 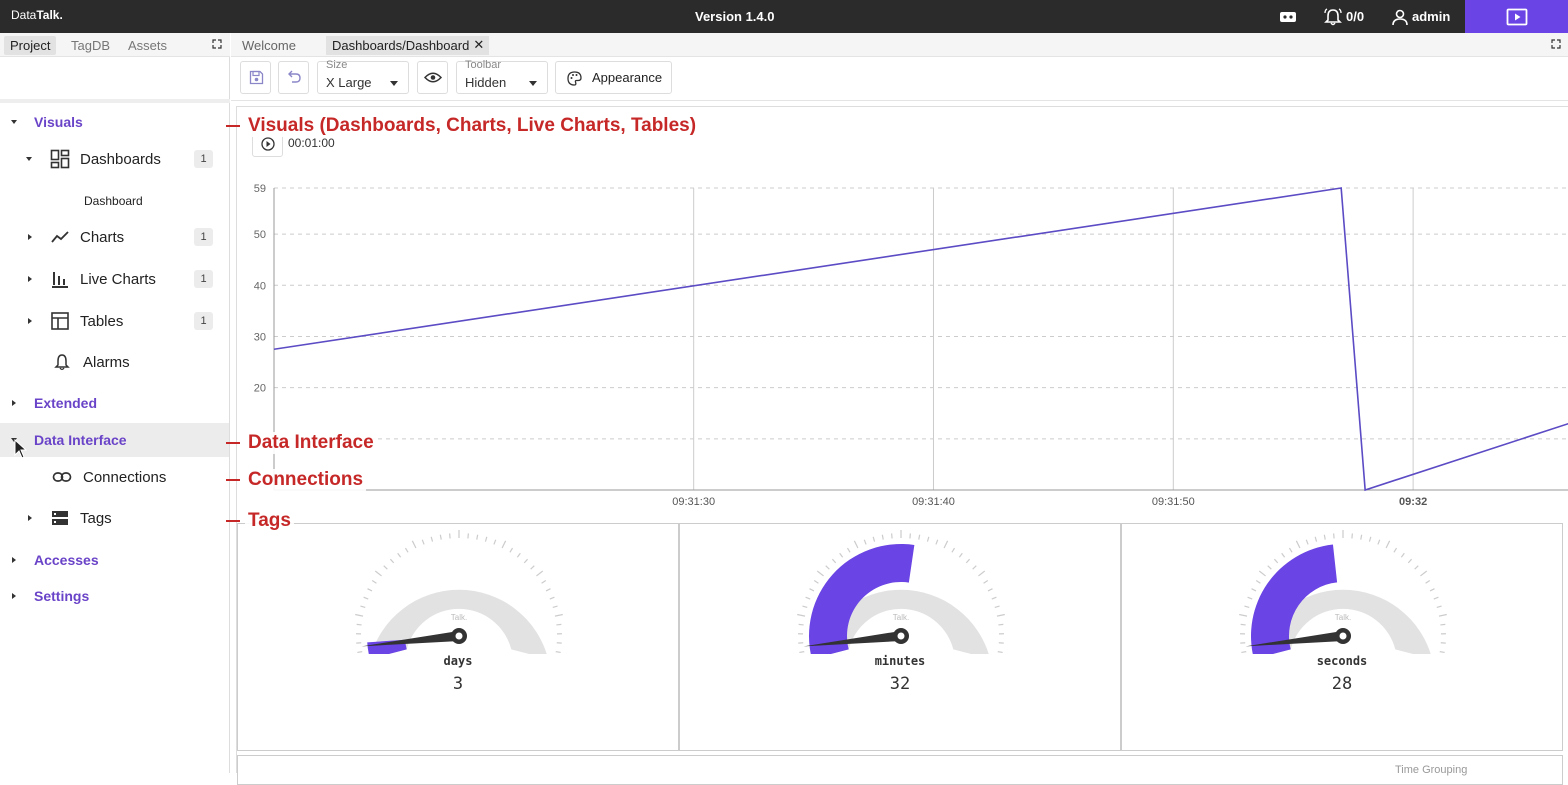 I want to click on tab-tagdb: TagDB, so click(x=90, y=45).